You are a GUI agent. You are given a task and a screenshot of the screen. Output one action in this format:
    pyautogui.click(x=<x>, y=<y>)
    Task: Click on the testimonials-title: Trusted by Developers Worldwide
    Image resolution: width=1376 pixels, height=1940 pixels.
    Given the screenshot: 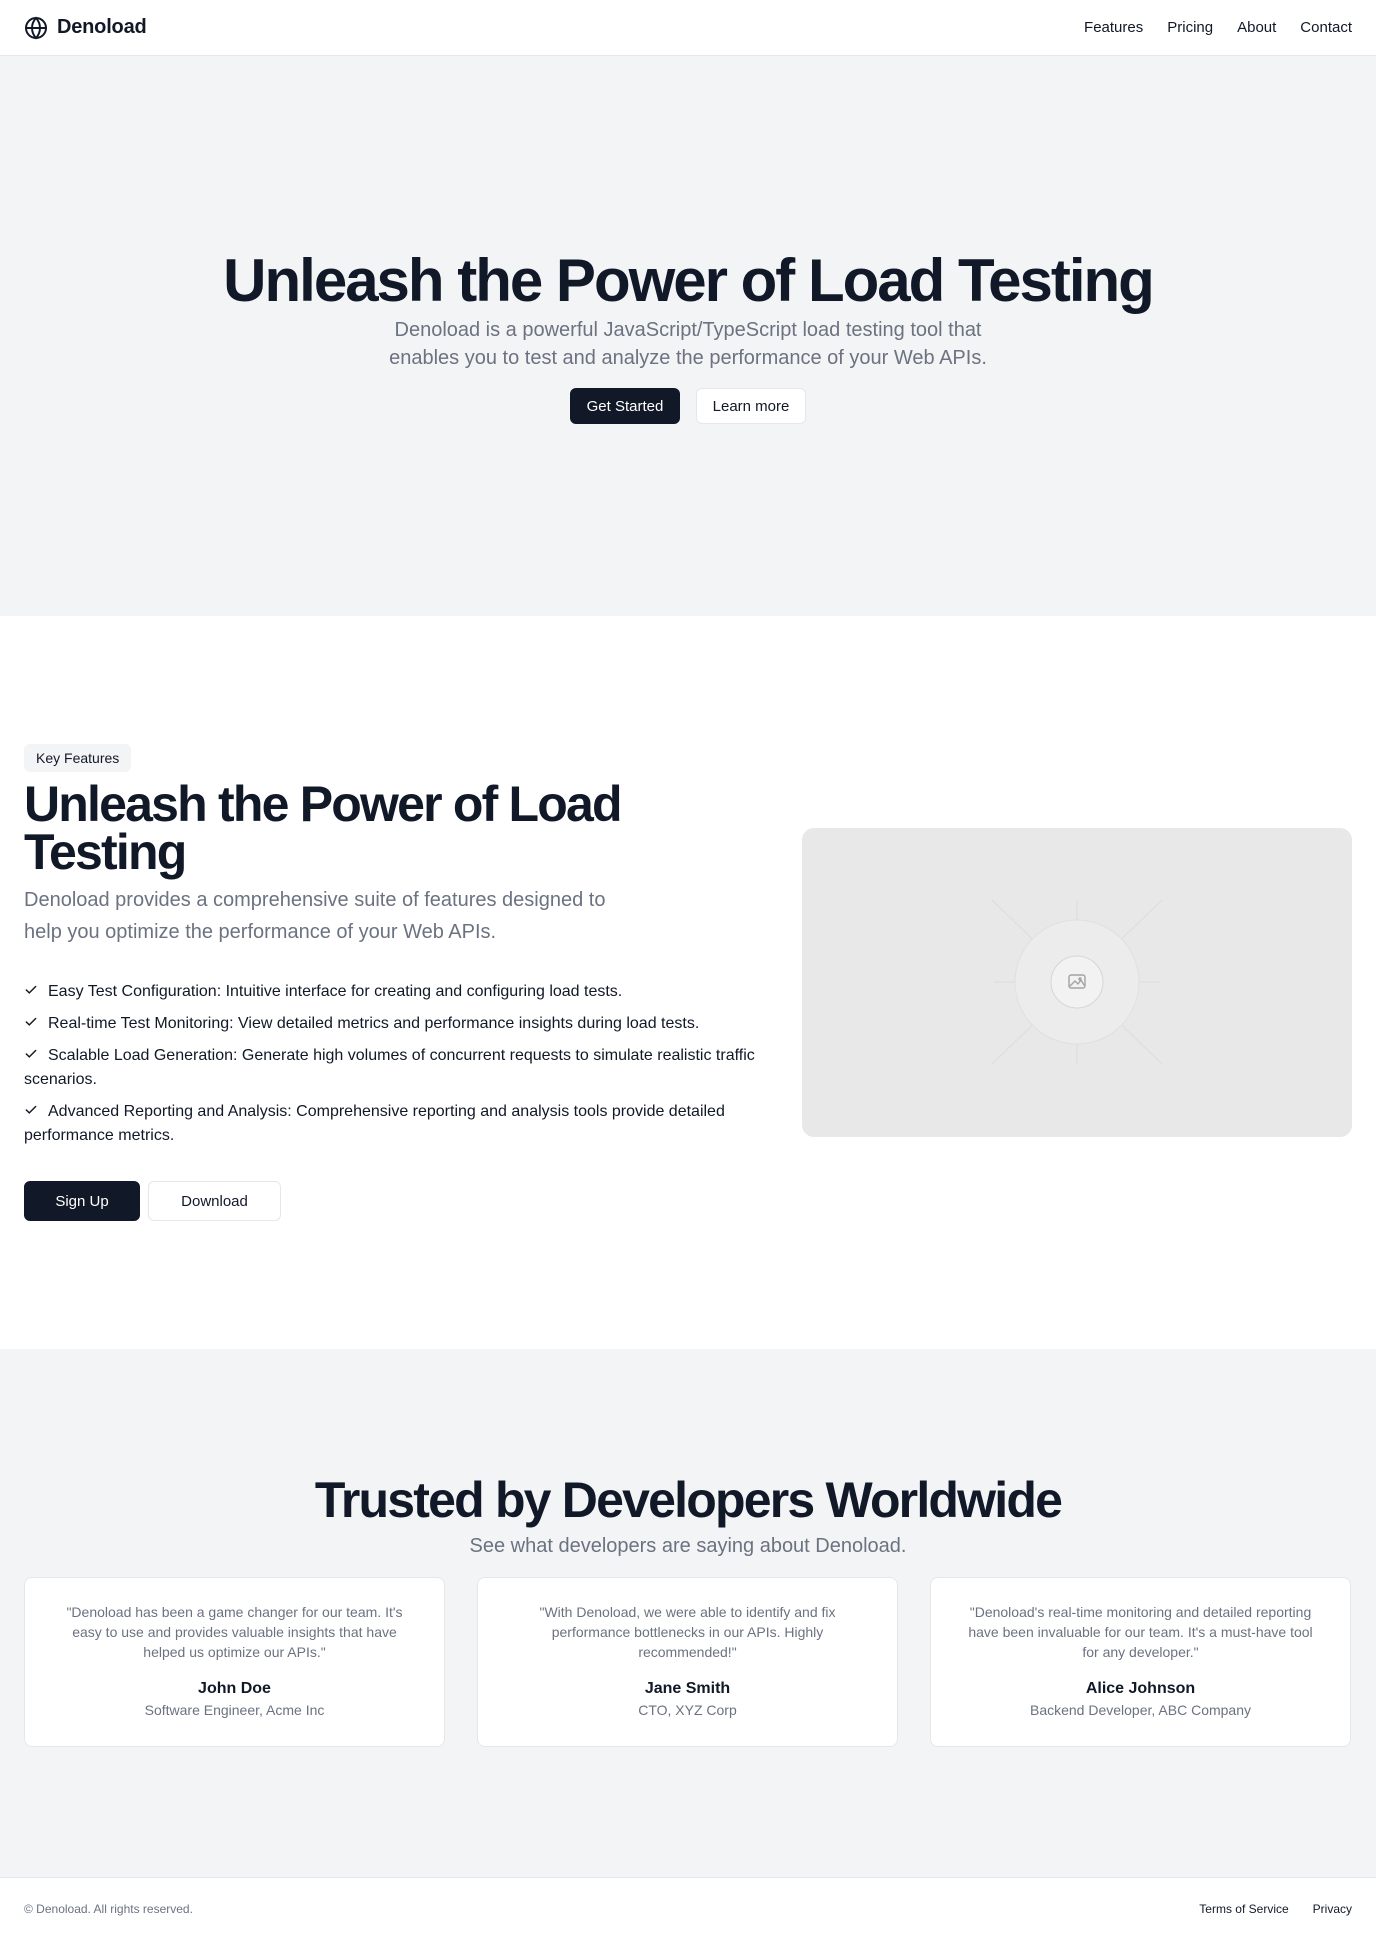 What is the action you would take?
    pyautogui.click(x=688, y=1500)
    